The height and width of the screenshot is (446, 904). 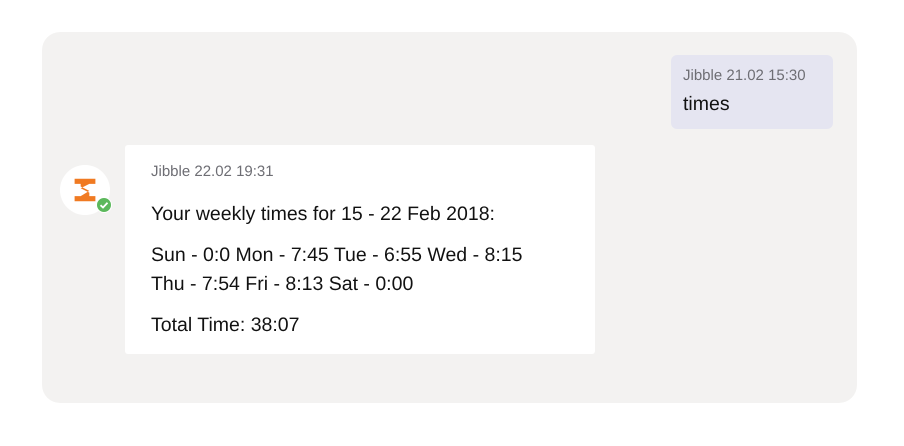 I want to click on message-text: Thu - 7:54 Fri - 8:13 Sat - 0:00, so click(x=282, y=284).